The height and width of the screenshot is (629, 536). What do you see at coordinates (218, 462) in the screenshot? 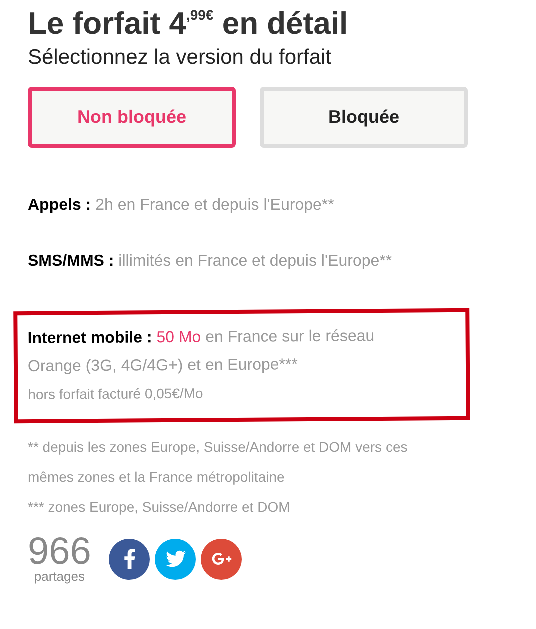
I see `footnote: ** depuis les zones Europe, Suisse/Andorre et DOM vers ces mêmes zones et la France métropolitaine` at bounding box center [218, 462].